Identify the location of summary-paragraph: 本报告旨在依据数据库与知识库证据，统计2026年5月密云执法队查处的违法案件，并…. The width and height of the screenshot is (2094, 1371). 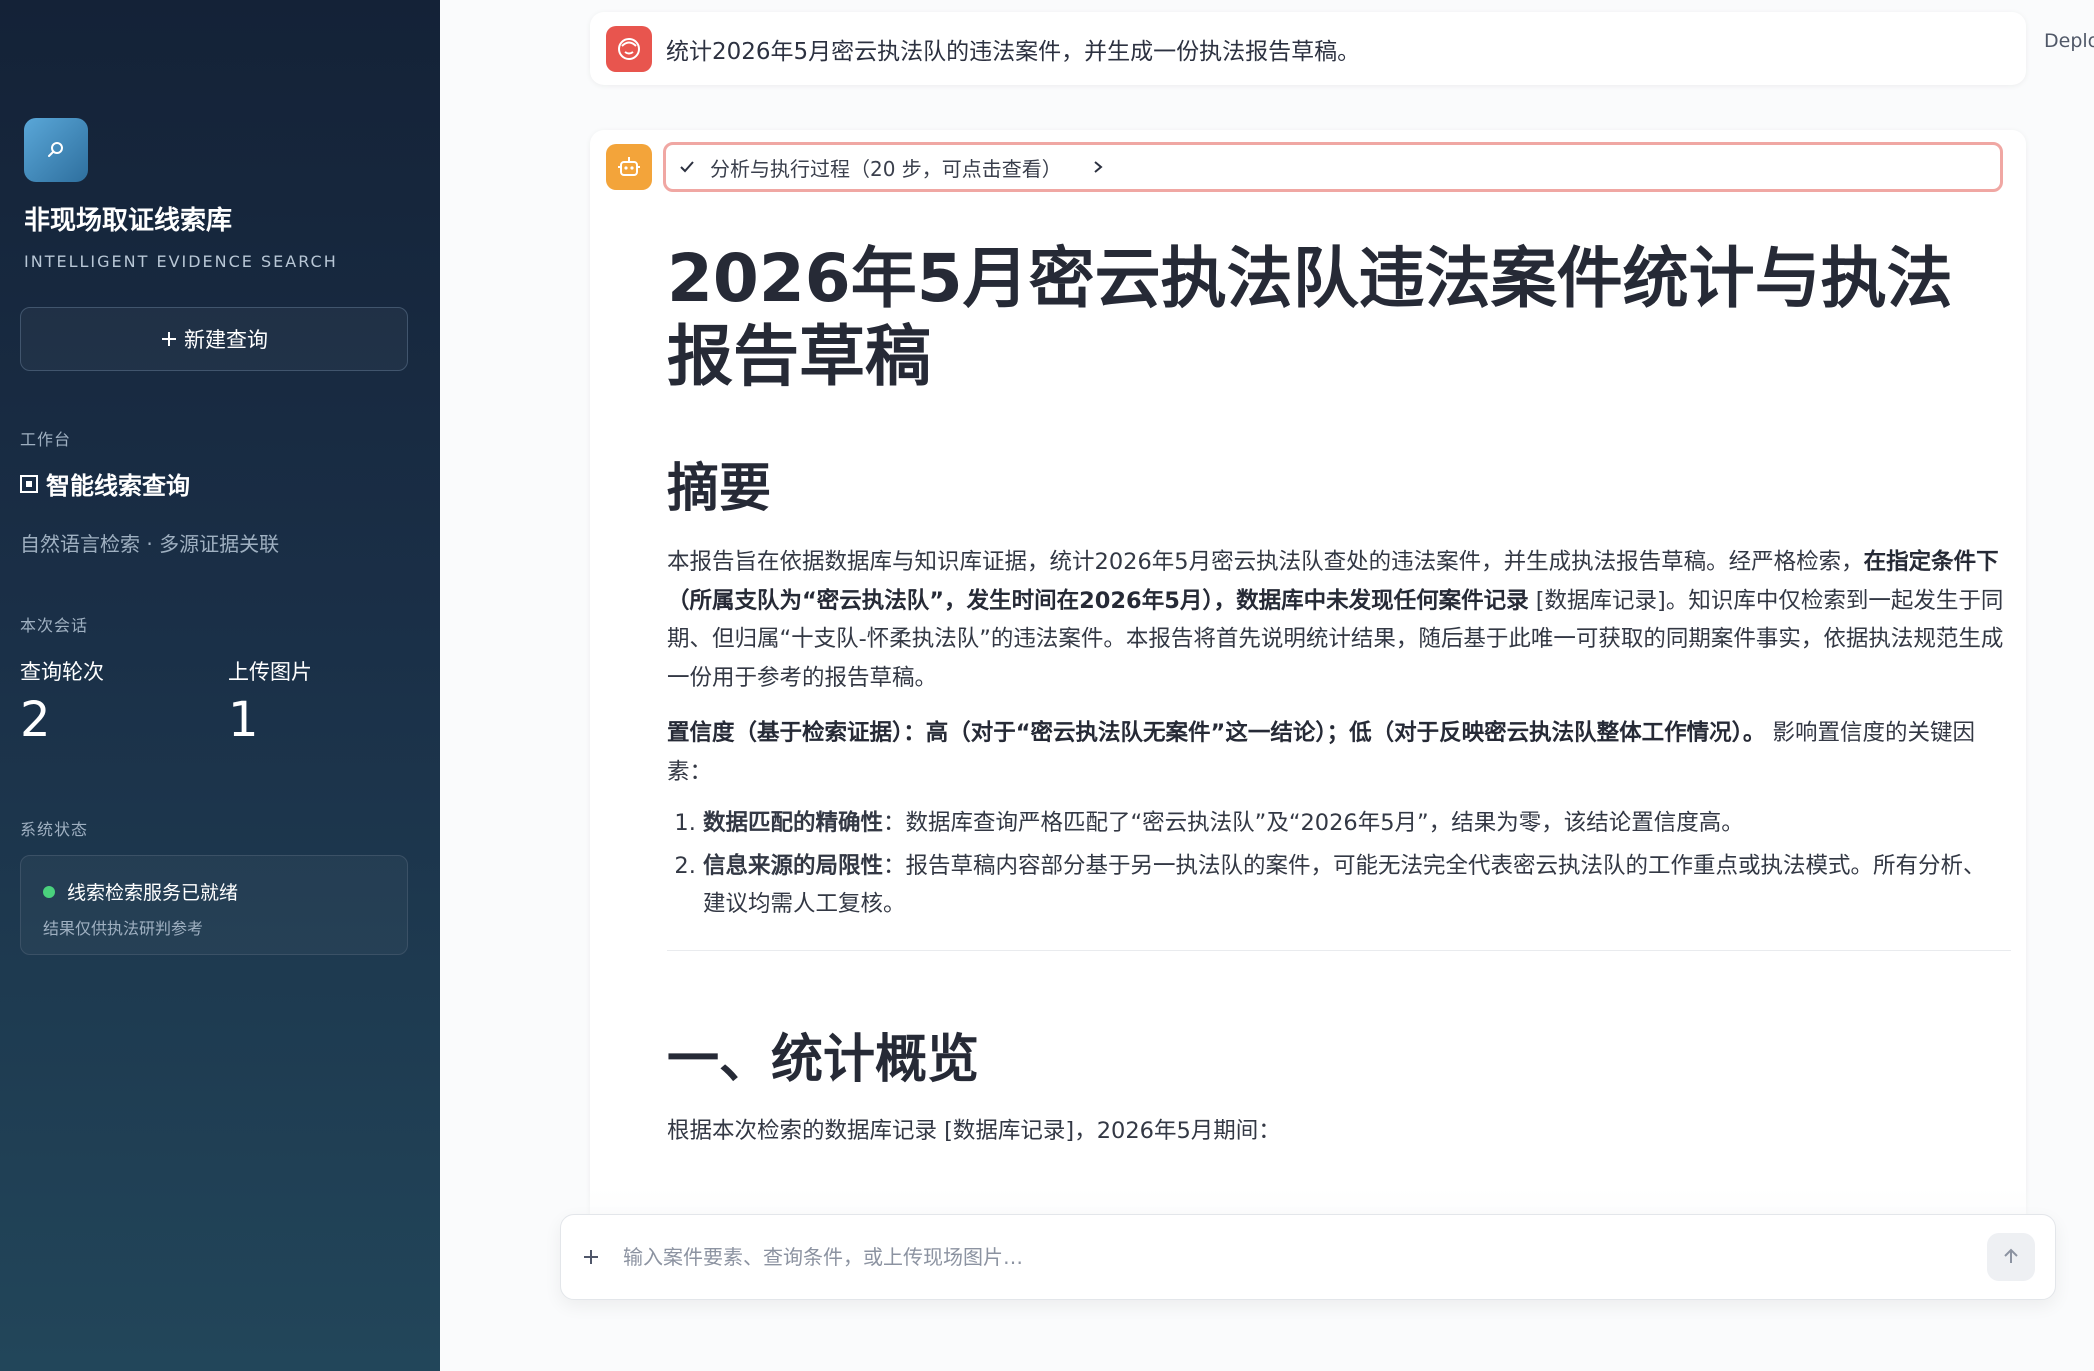
(1335, 620).